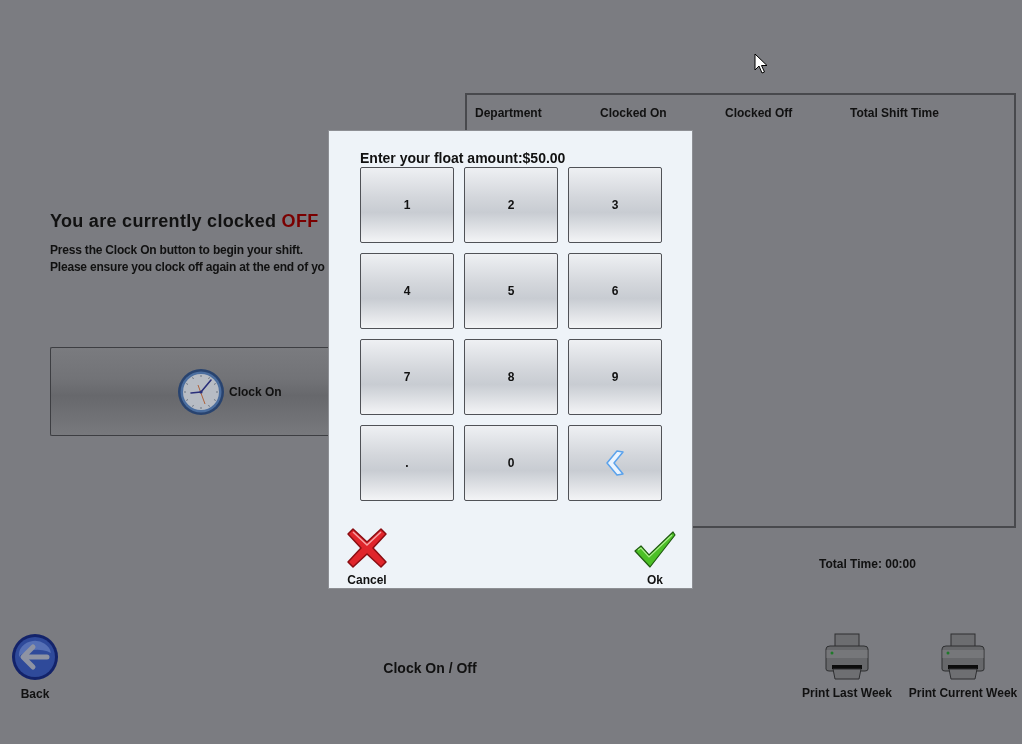 This screenshot has height=744, width=1022. Describe the element at coordinates (430, 668) in the screenshot. I see `screen-title: Clock On / Off` at that location.